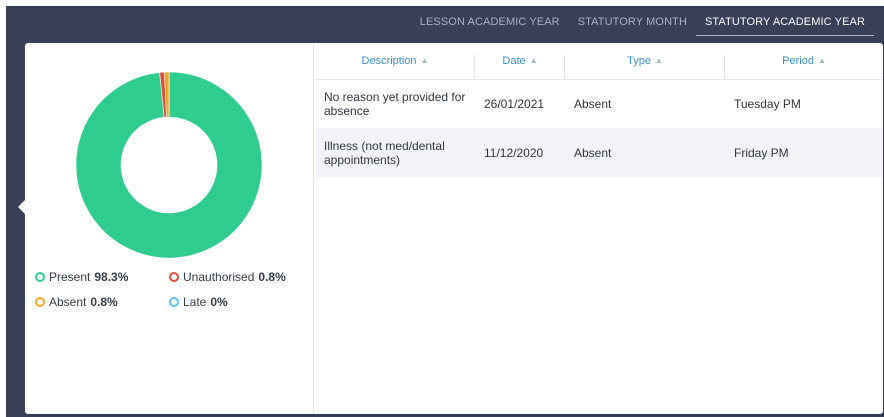 Image resolution: width=884 pixels, height=417 pixels. What do you see at coordinates (490, 25) in the screenshot?
I see `tab-lesson-academic-year: LESSON ACADEMIC YEAR` at bounding box center [490, 25].